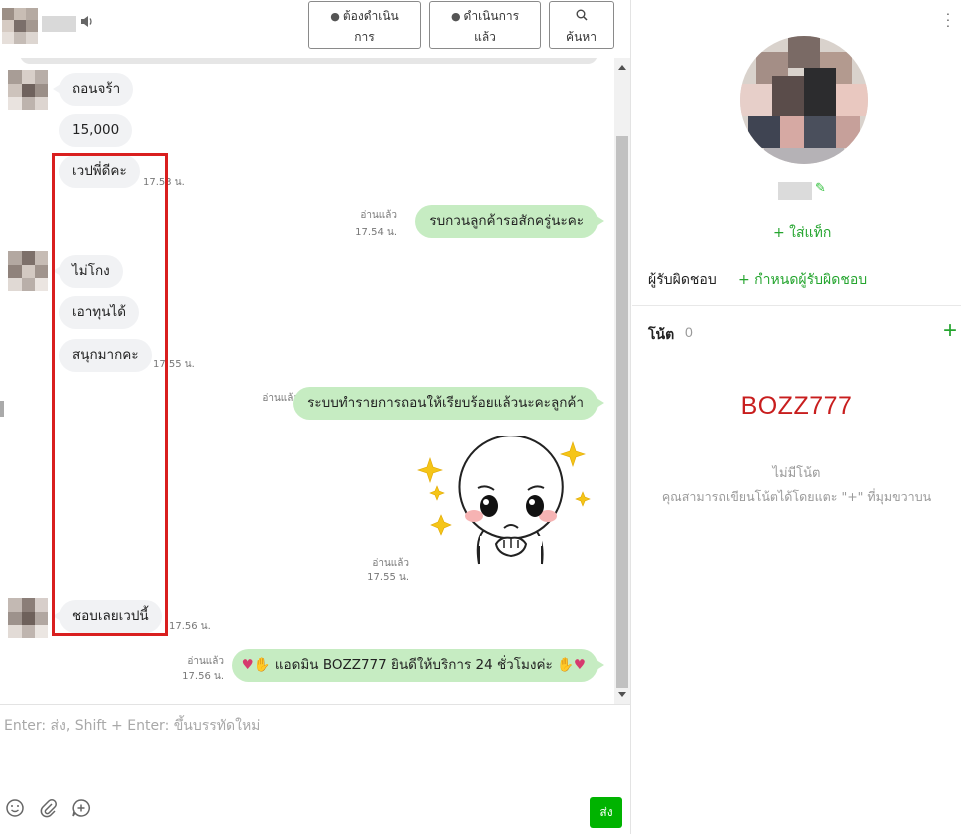 Image resolution: width=961 pixels, height=834 pixels. What do you see at coordinates (802, 233) in the screenshot?
I see `add-tag-link: + ใส่แท็ก` at bounding box center [802, 233].